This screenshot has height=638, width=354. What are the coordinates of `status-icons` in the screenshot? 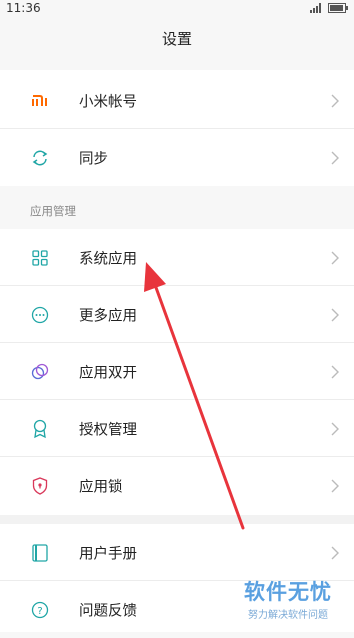 It's located at (329, 8).